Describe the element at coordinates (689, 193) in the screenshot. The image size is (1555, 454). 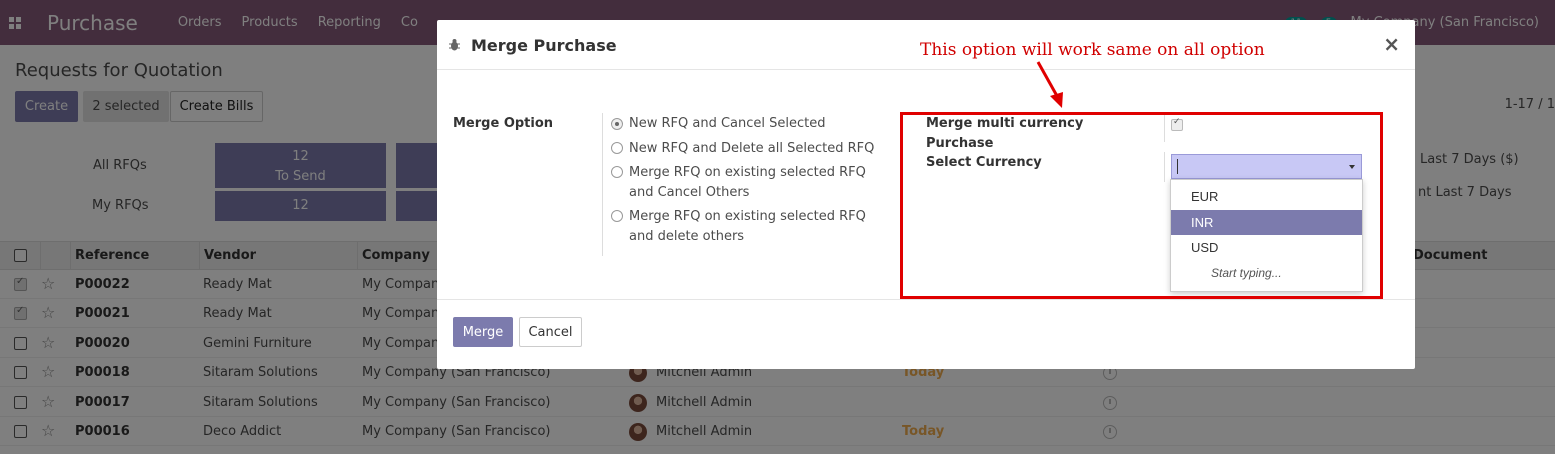
I see `radio-label-merge-existing-cancel-line2: and Cancel Others` at that location.